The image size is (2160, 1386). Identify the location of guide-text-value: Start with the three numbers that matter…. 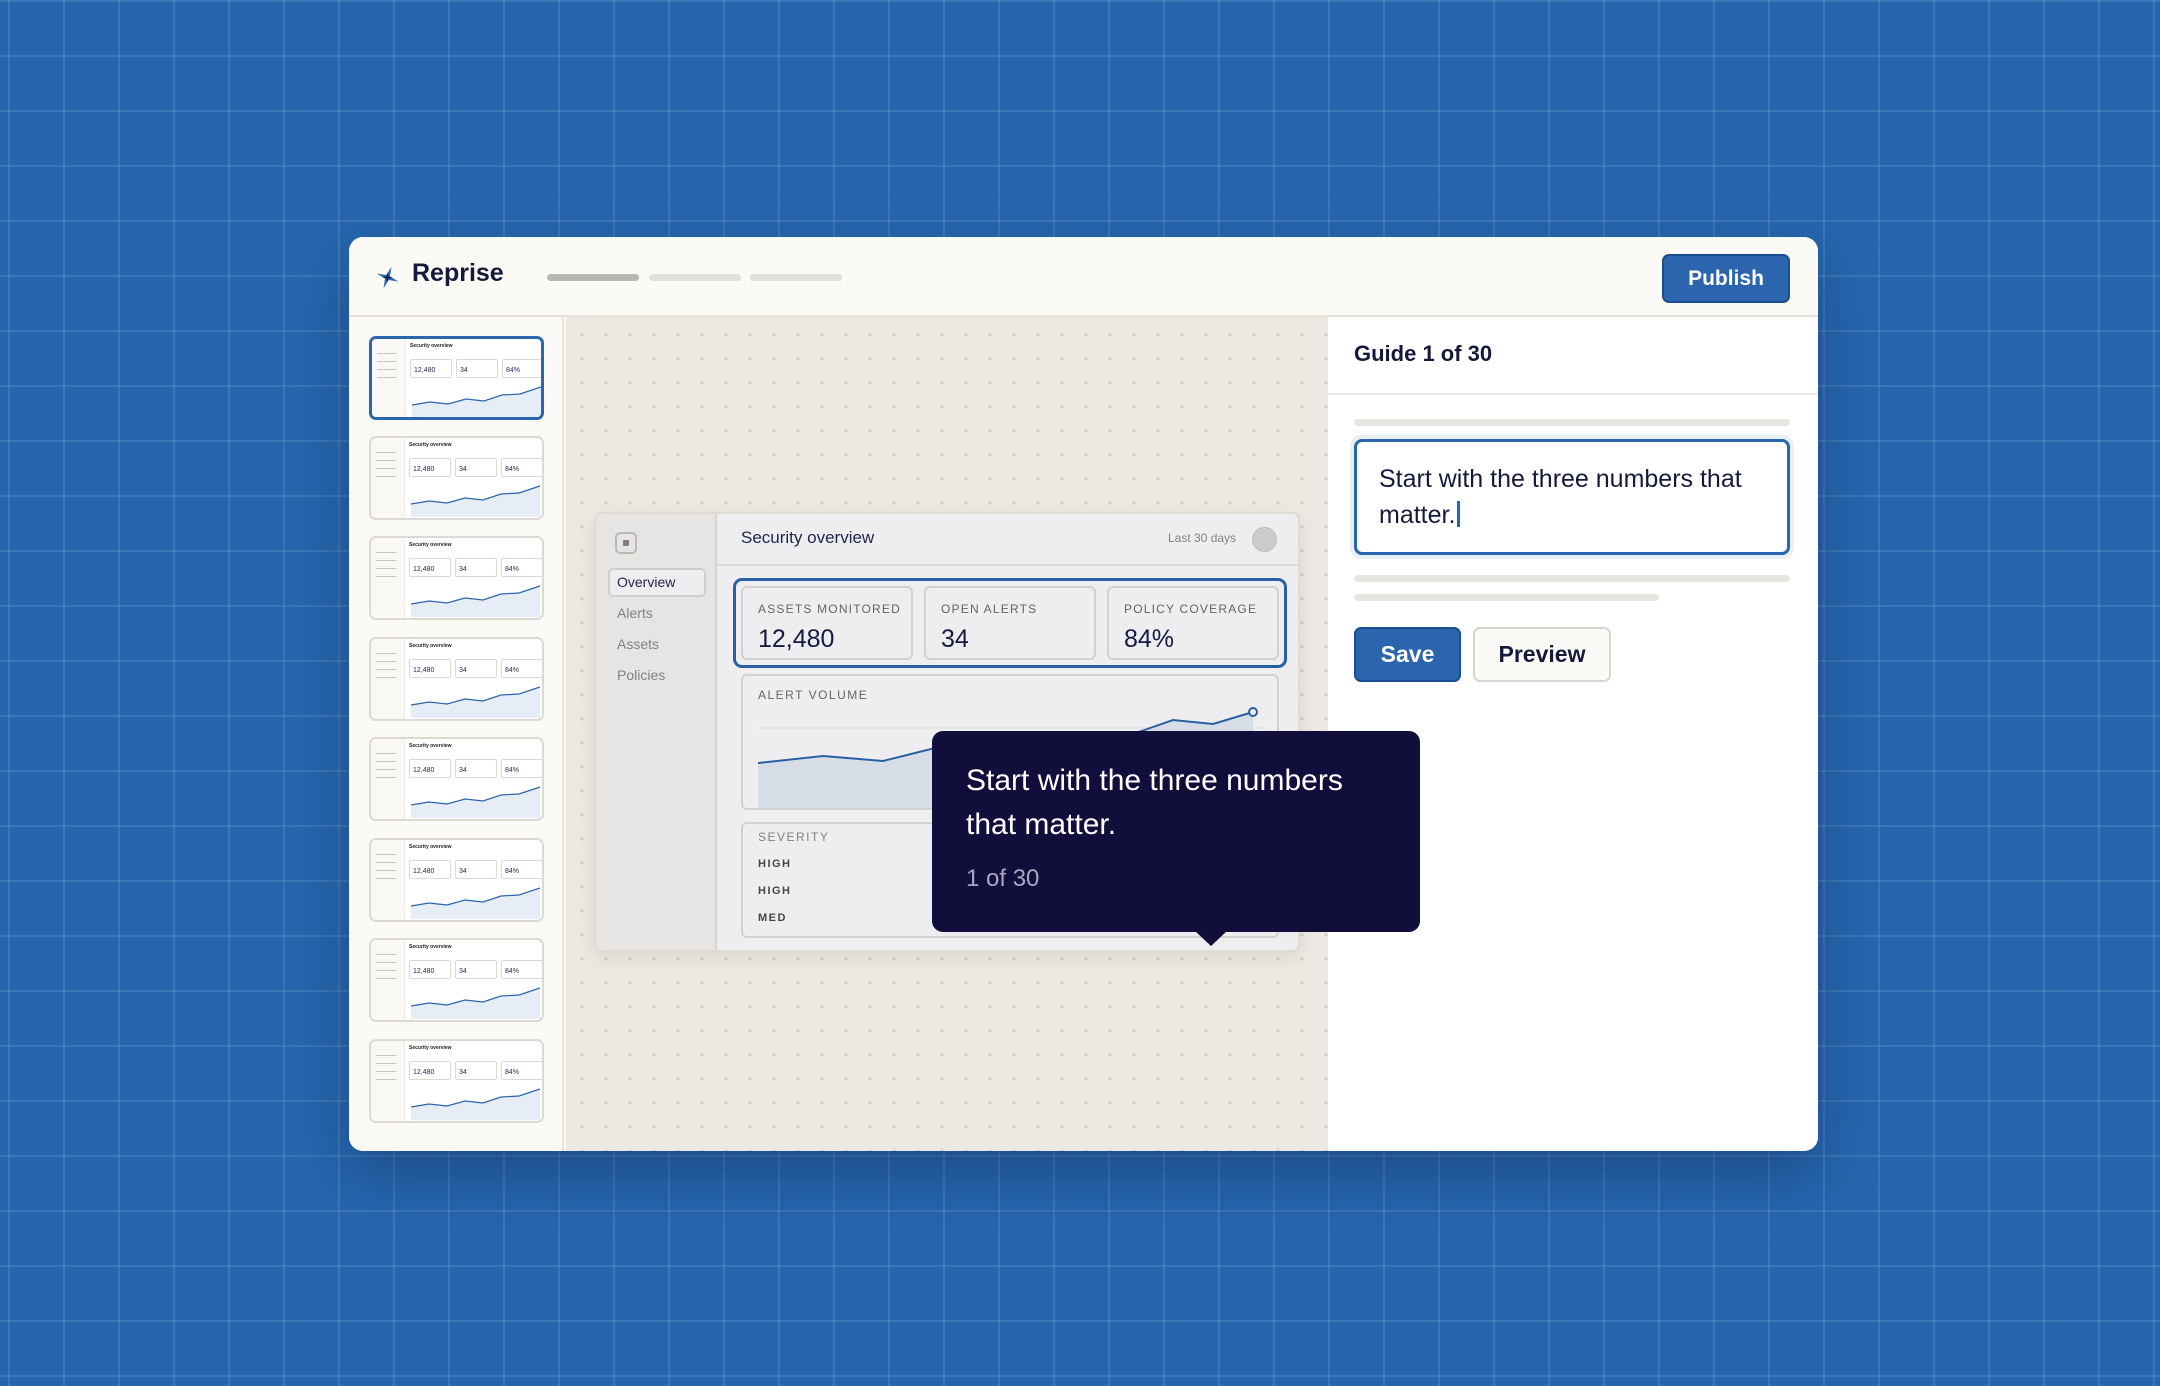
(1560, 497).